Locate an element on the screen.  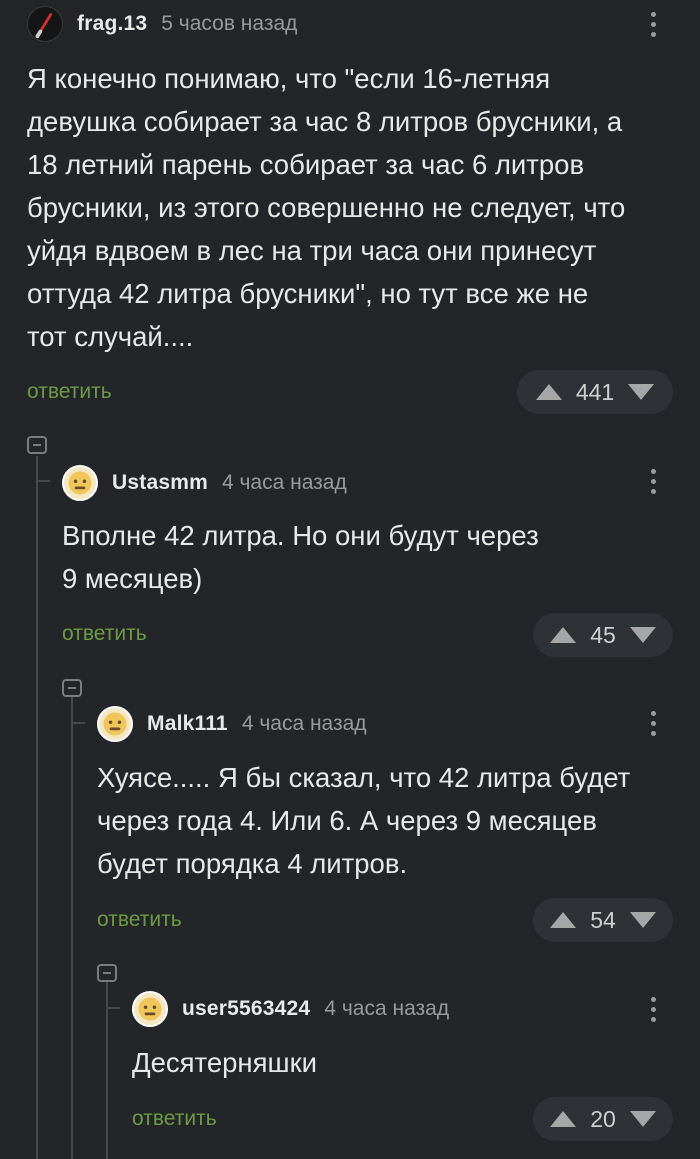
comment-header: Ustasmm 4 часа назад is located at coordinates (204, 483).